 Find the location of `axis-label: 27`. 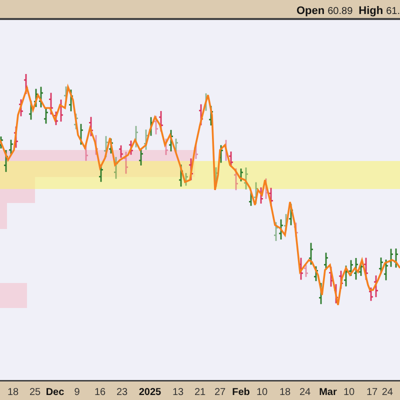

axis-label: 27 is located at coordinates (220, 392).